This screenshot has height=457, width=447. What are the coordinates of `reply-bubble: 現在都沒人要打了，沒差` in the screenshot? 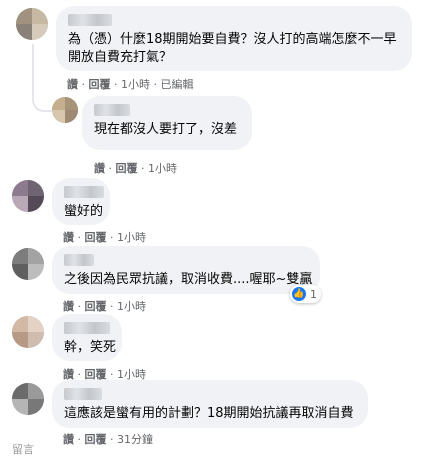 It's located at (167, 123).